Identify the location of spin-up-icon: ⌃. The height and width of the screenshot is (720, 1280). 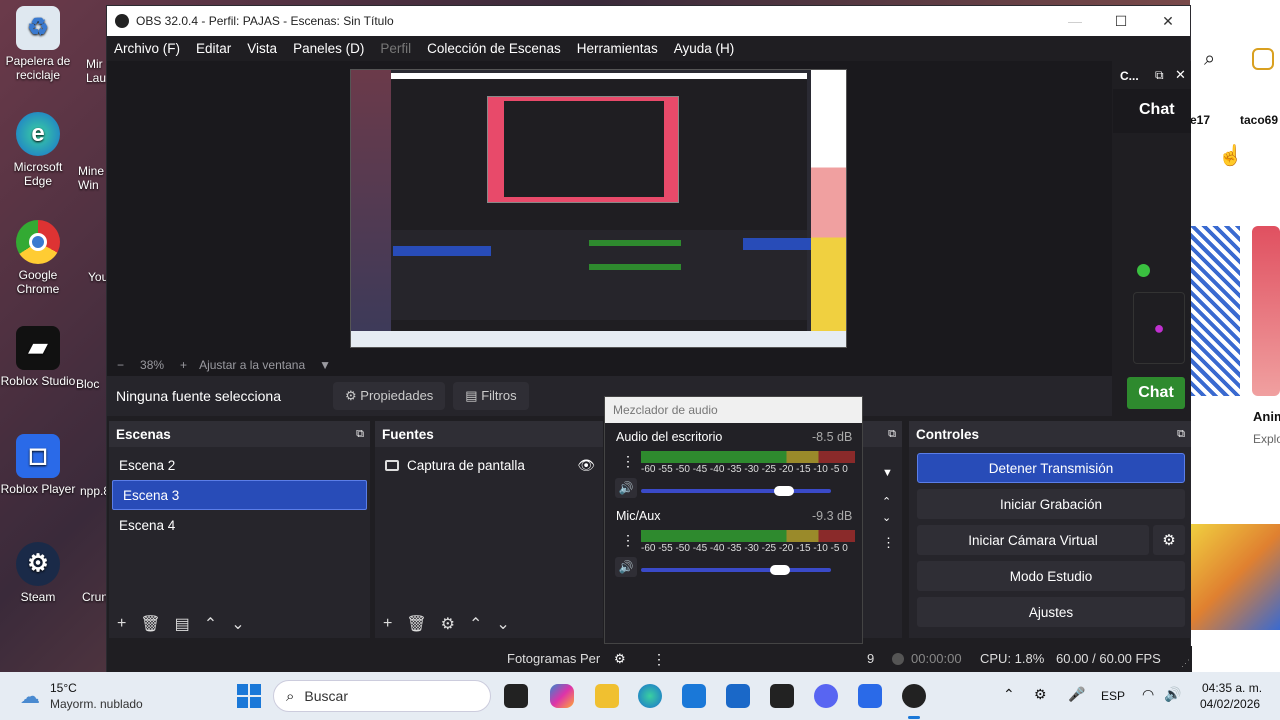
(886, 501).